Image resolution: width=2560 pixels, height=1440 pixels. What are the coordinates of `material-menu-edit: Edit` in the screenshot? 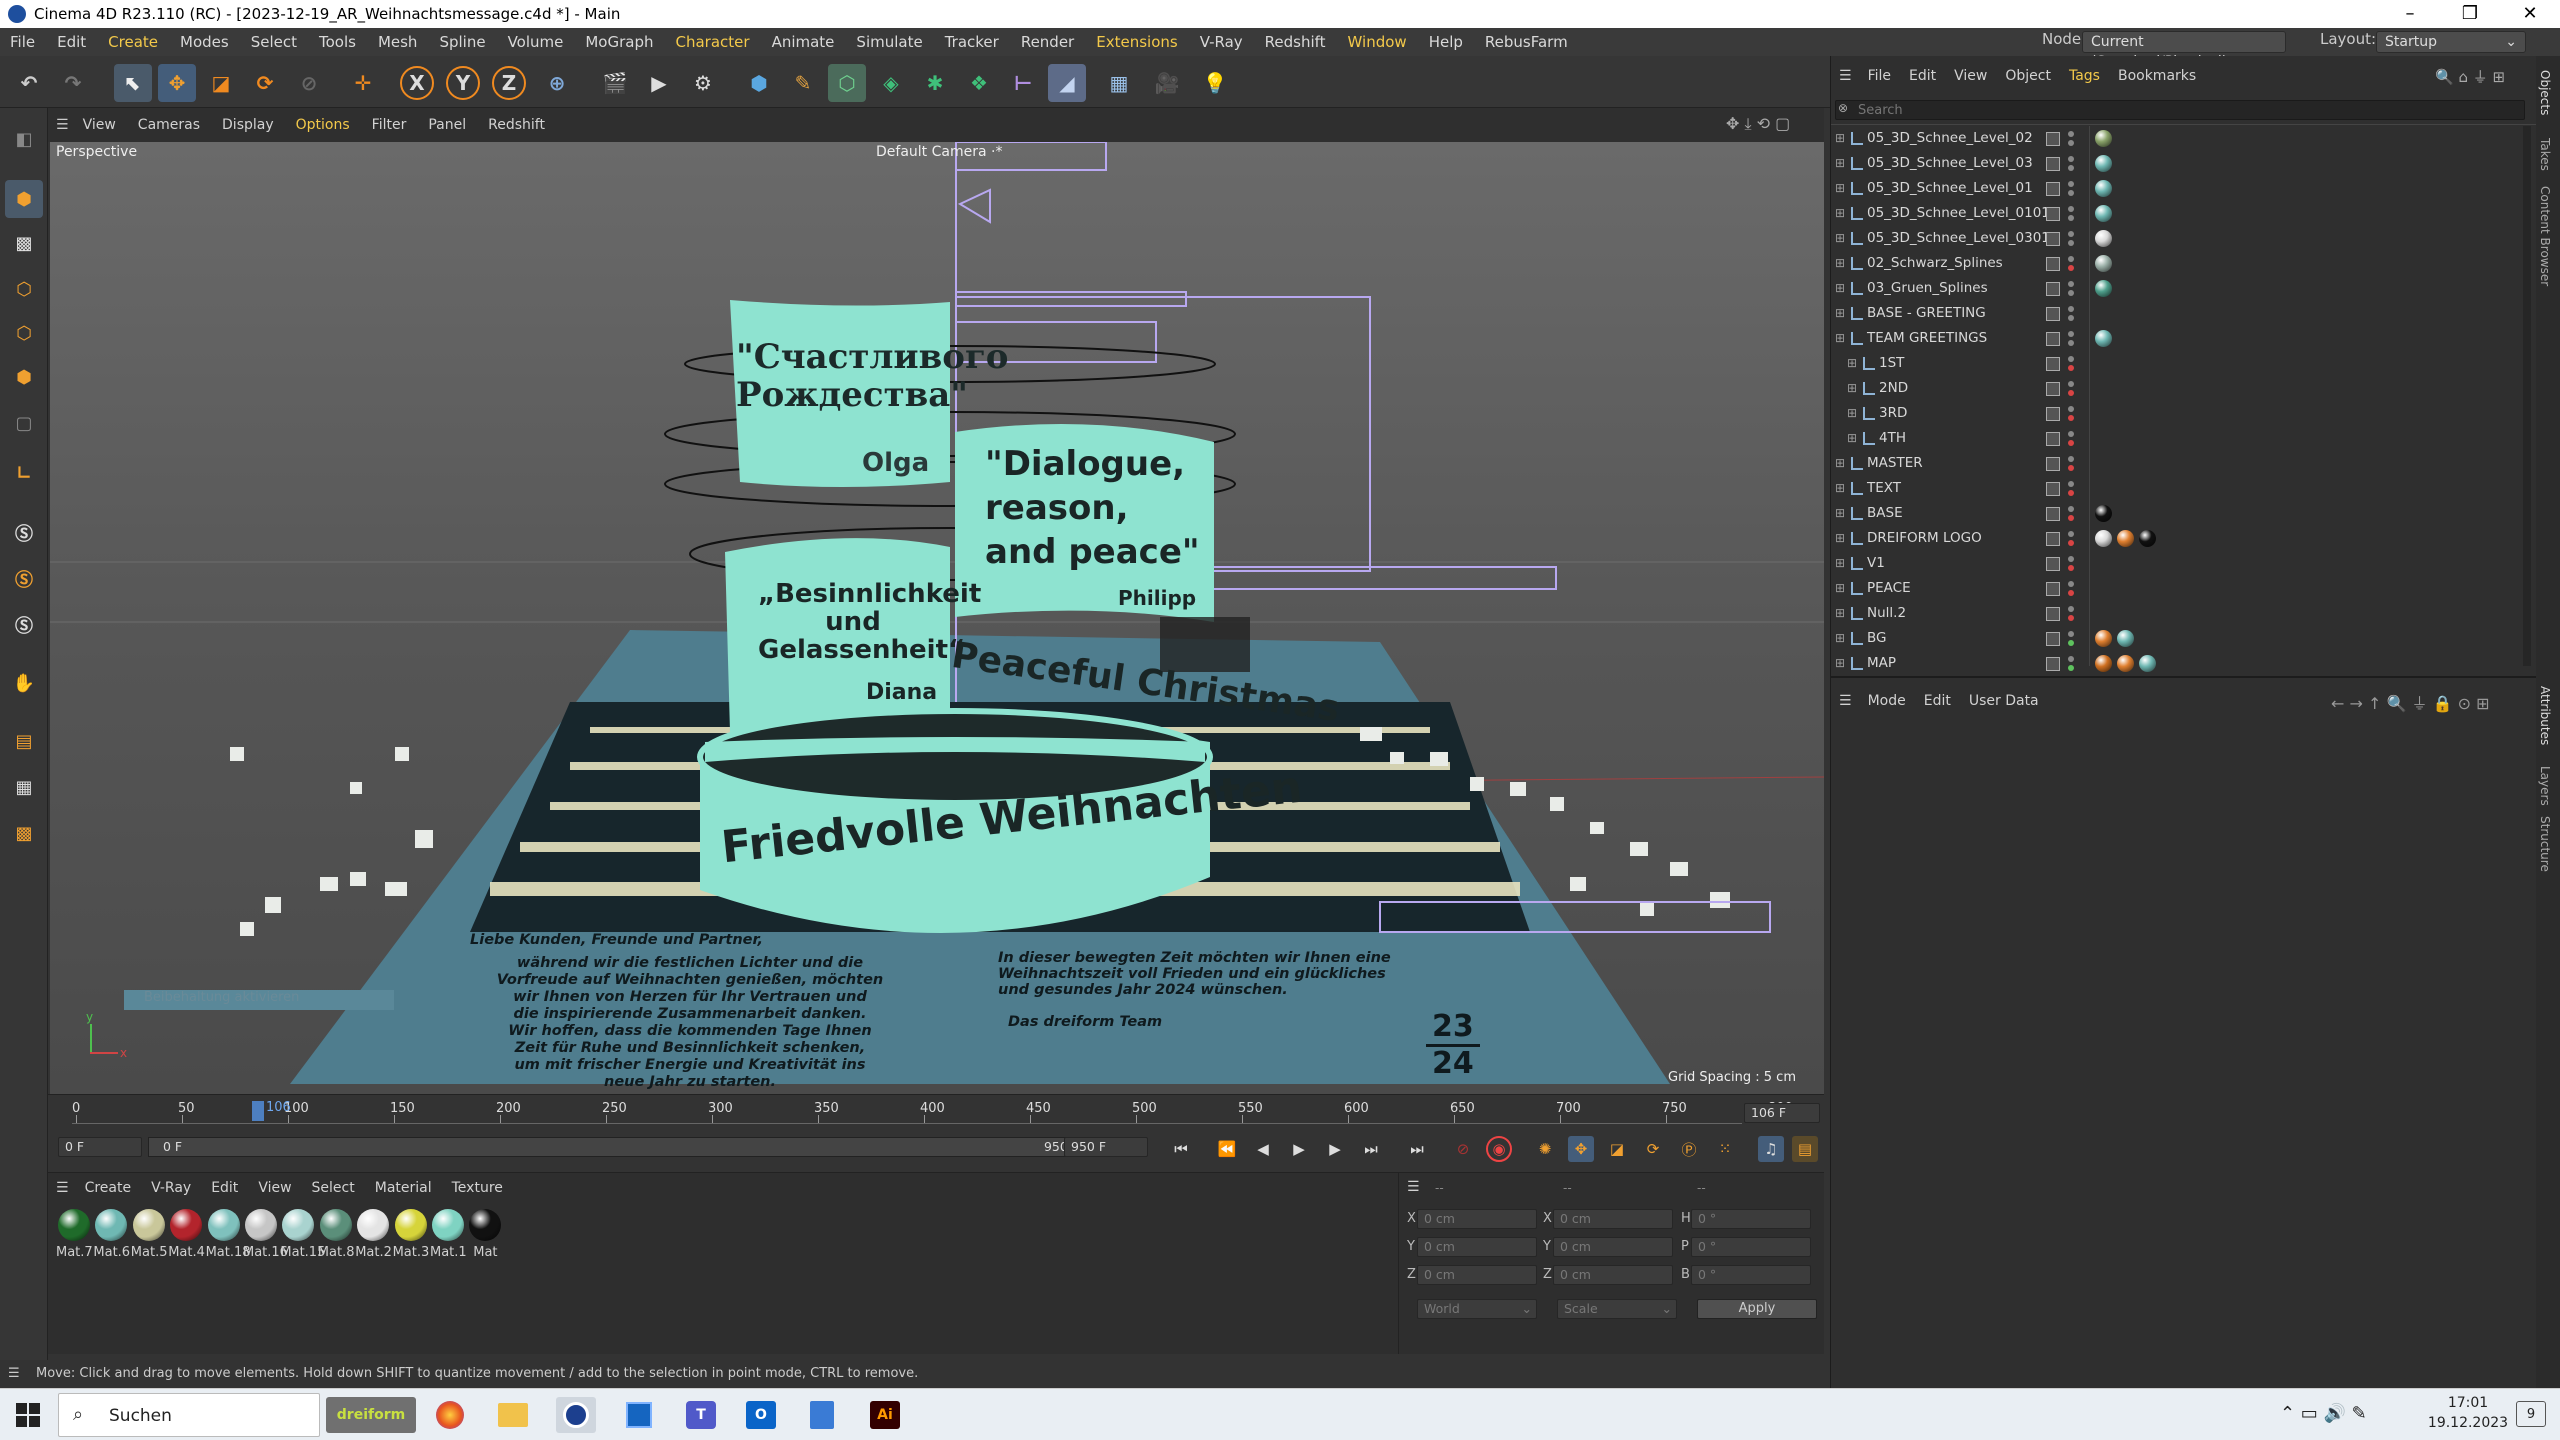 It's located at (224, 1188).